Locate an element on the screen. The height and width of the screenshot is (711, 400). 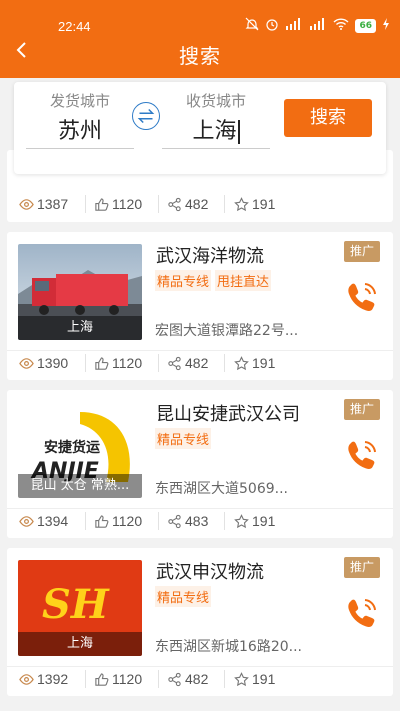
origin-city-input: 苏州 is located at coordinates (80, 132).